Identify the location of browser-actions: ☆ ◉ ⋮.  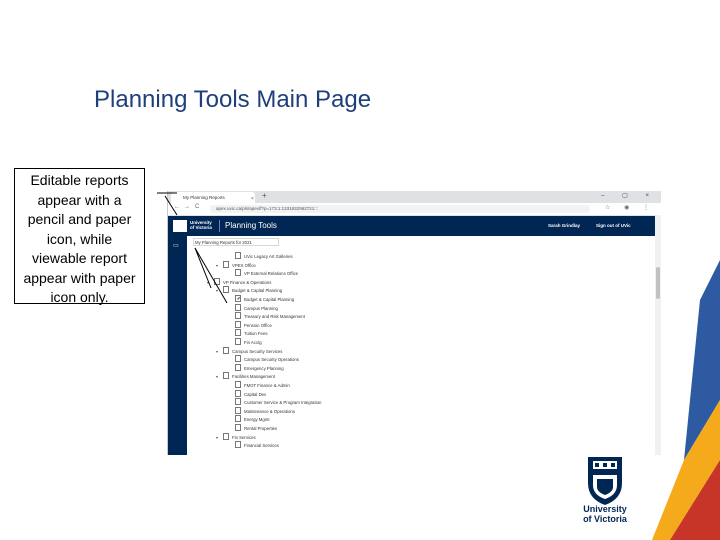
(630, 207).